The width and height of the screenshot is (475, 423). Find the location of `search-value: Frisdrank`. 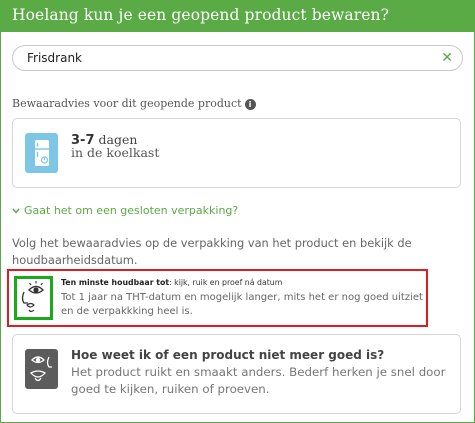

search-value: Frisdrank is located at coordinates (54, 58).